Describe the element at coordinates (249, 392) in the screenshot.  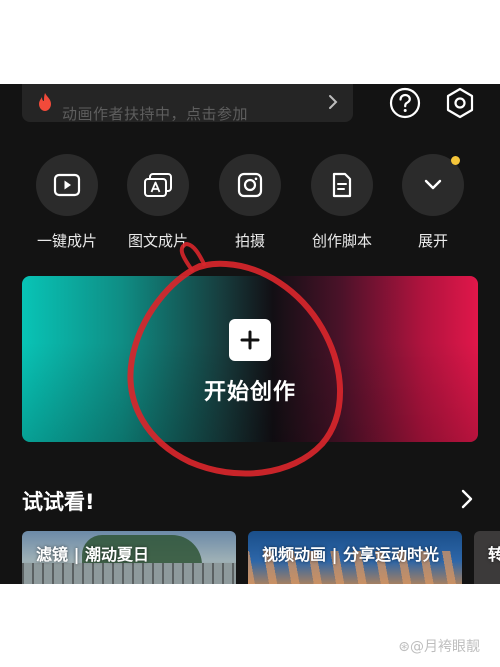
I see `start-creating-label: 开始创作` at that location.